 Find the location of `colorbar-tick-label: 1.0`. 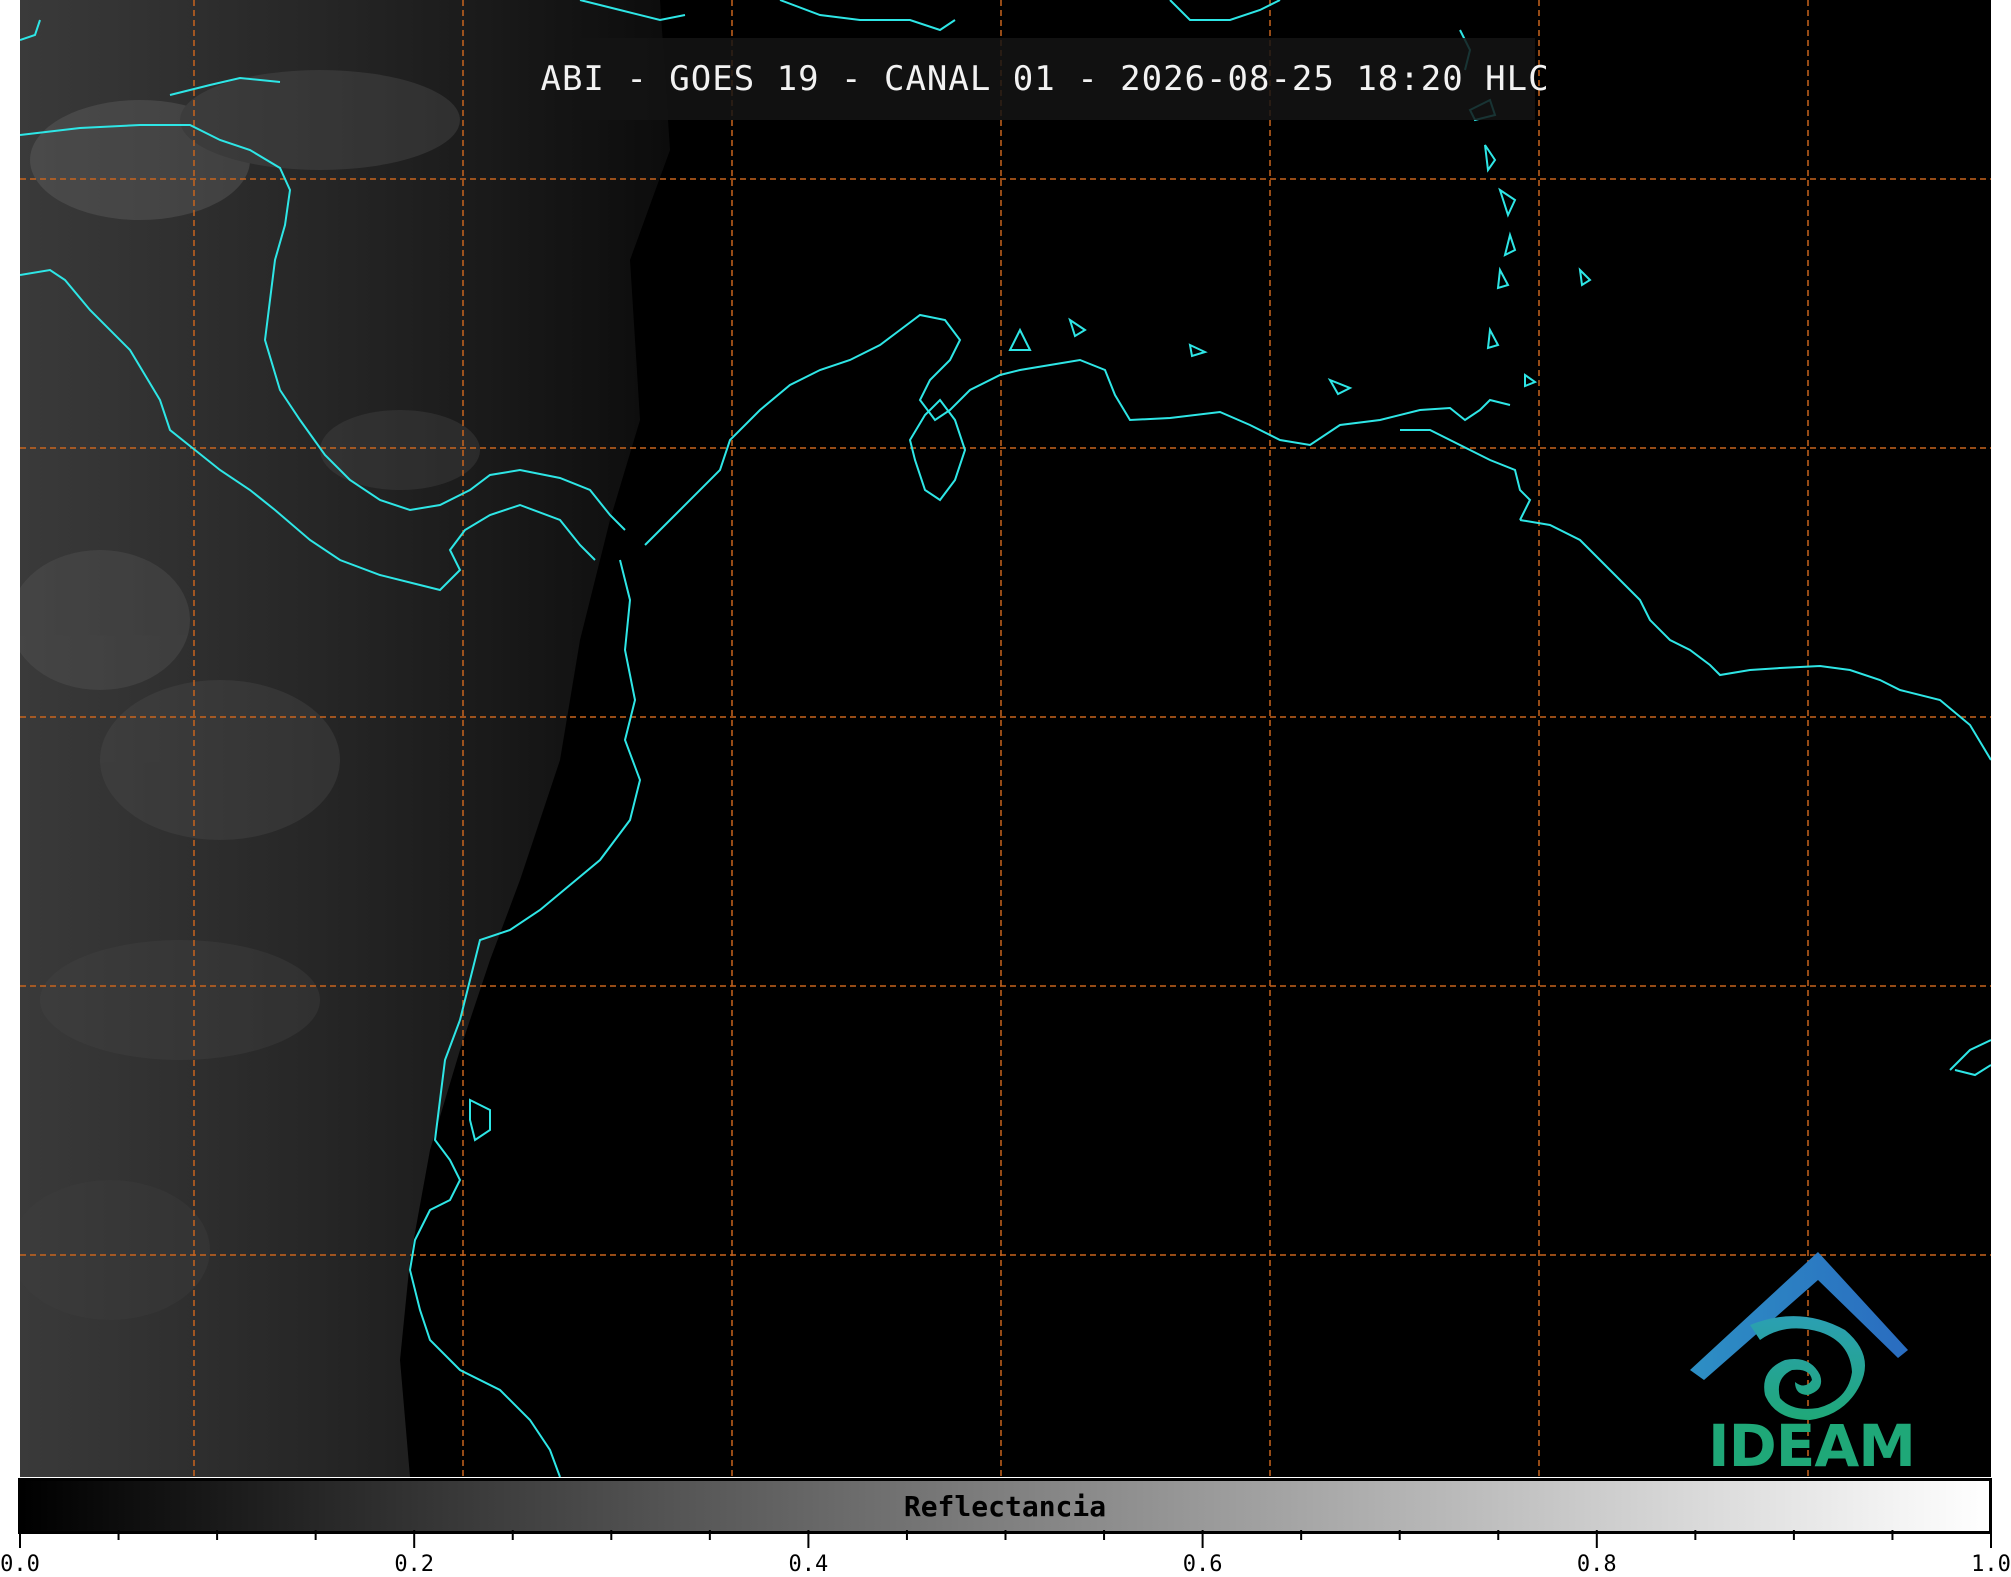

colorbar-tick-label: 1.0 is located at coordinates (1991, 1564).